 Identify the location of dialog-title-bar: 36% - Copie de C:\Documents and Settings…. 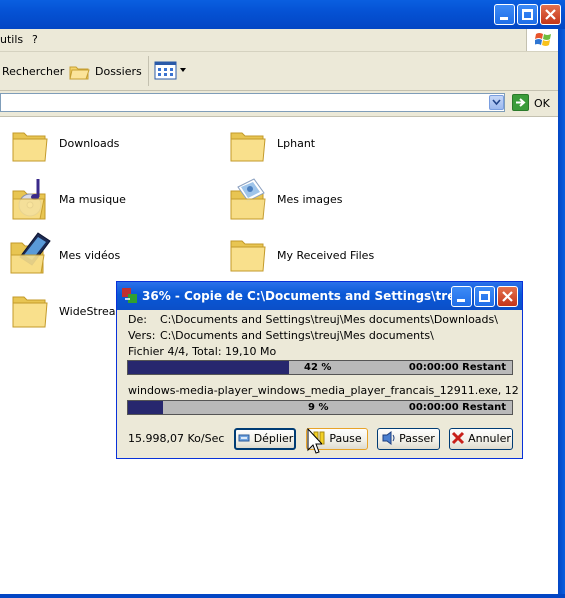
(319, 296).